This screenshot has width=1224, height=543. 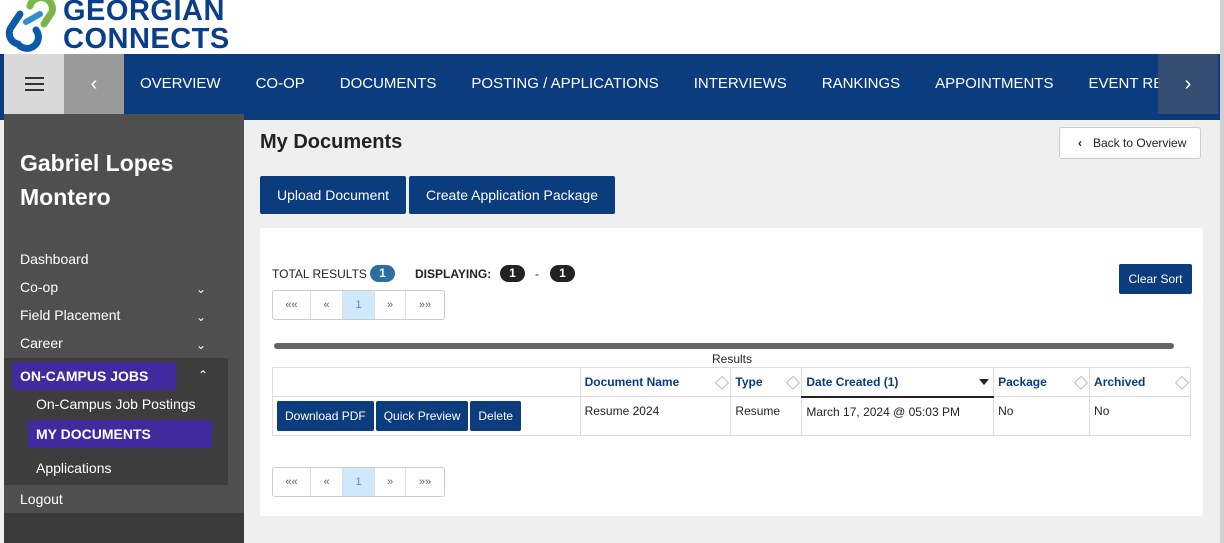 I want to click on create-application-package-button: Create Application Package, so click(x=512, y=195).